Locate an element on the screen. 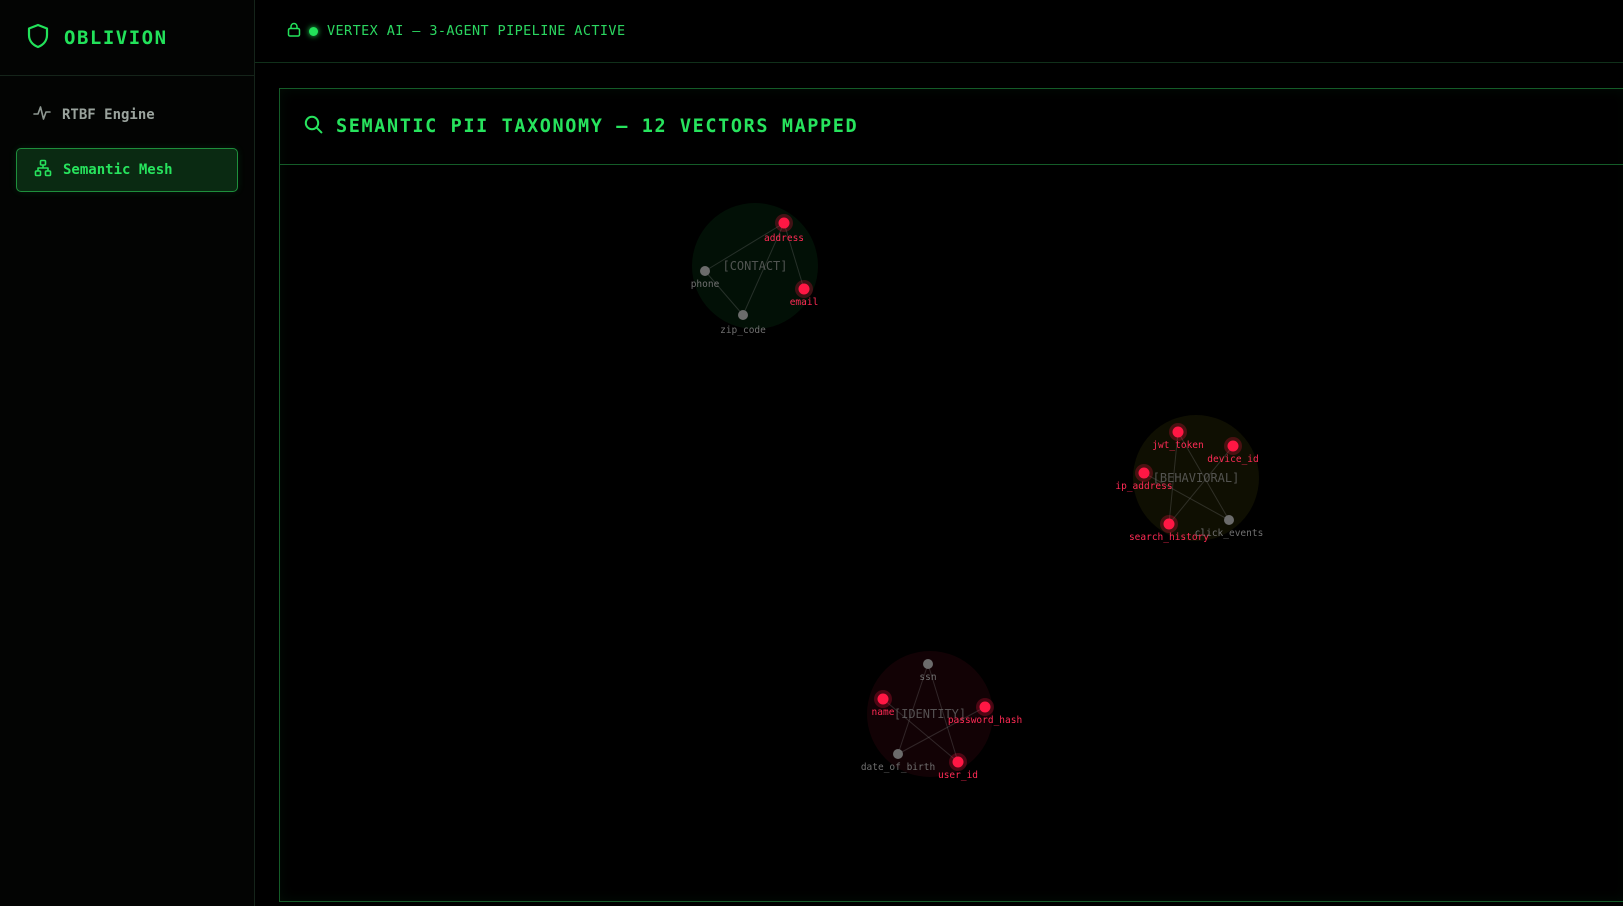 This screenshot has width=1623, height=906. node-label: phone is located at coordinates (705, 284).